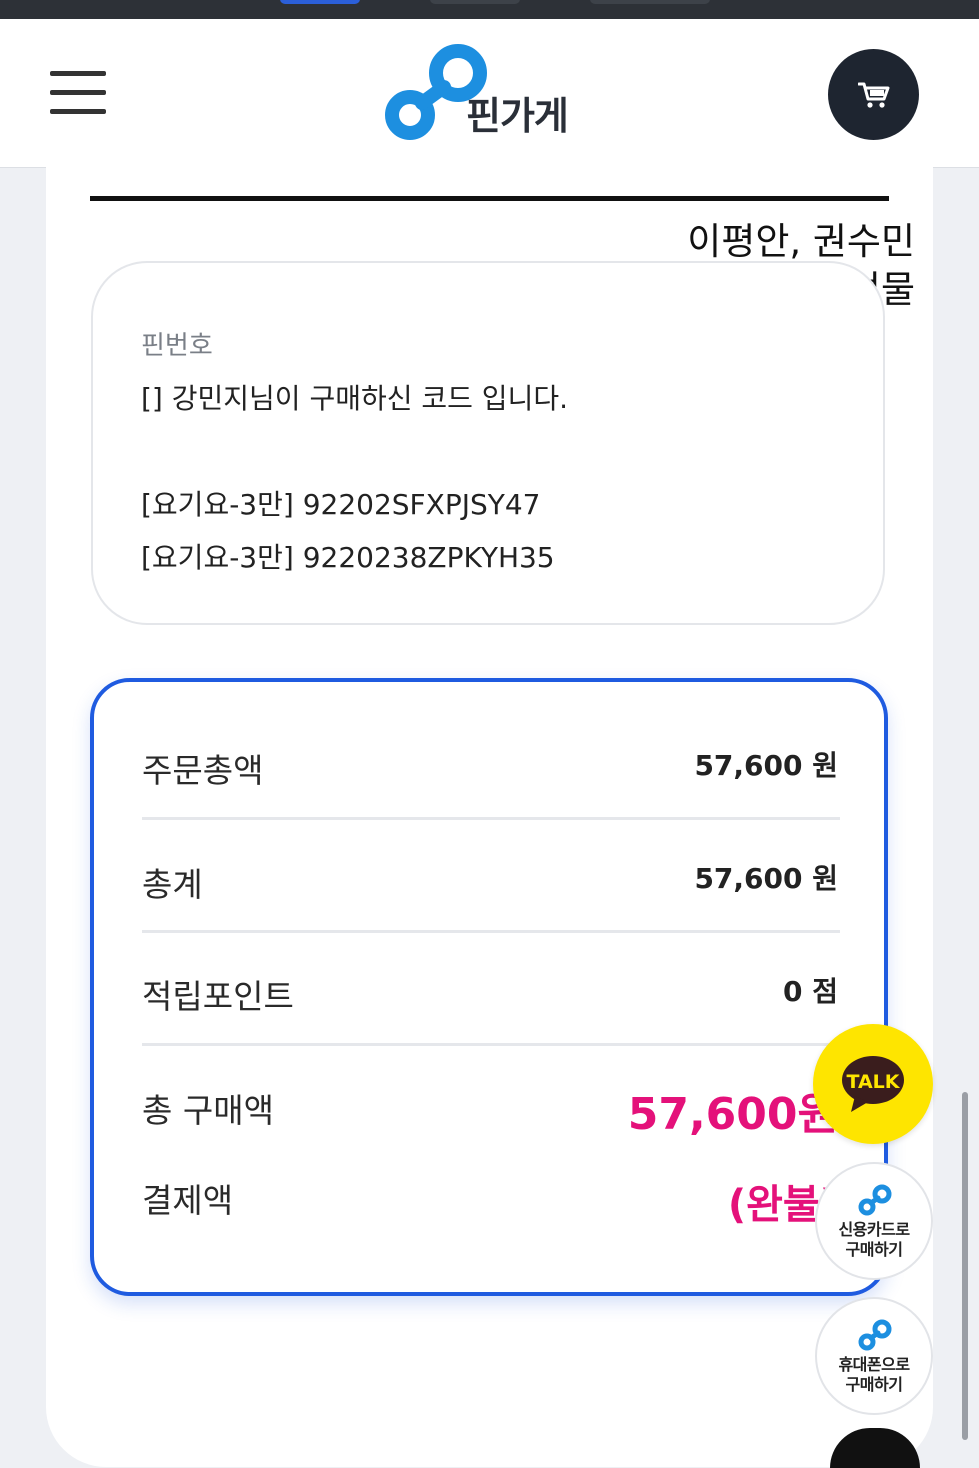 This screenshot has height=1468, width=979. I want to click on memo-line: 이평안, 권수민, so click(801, 241).